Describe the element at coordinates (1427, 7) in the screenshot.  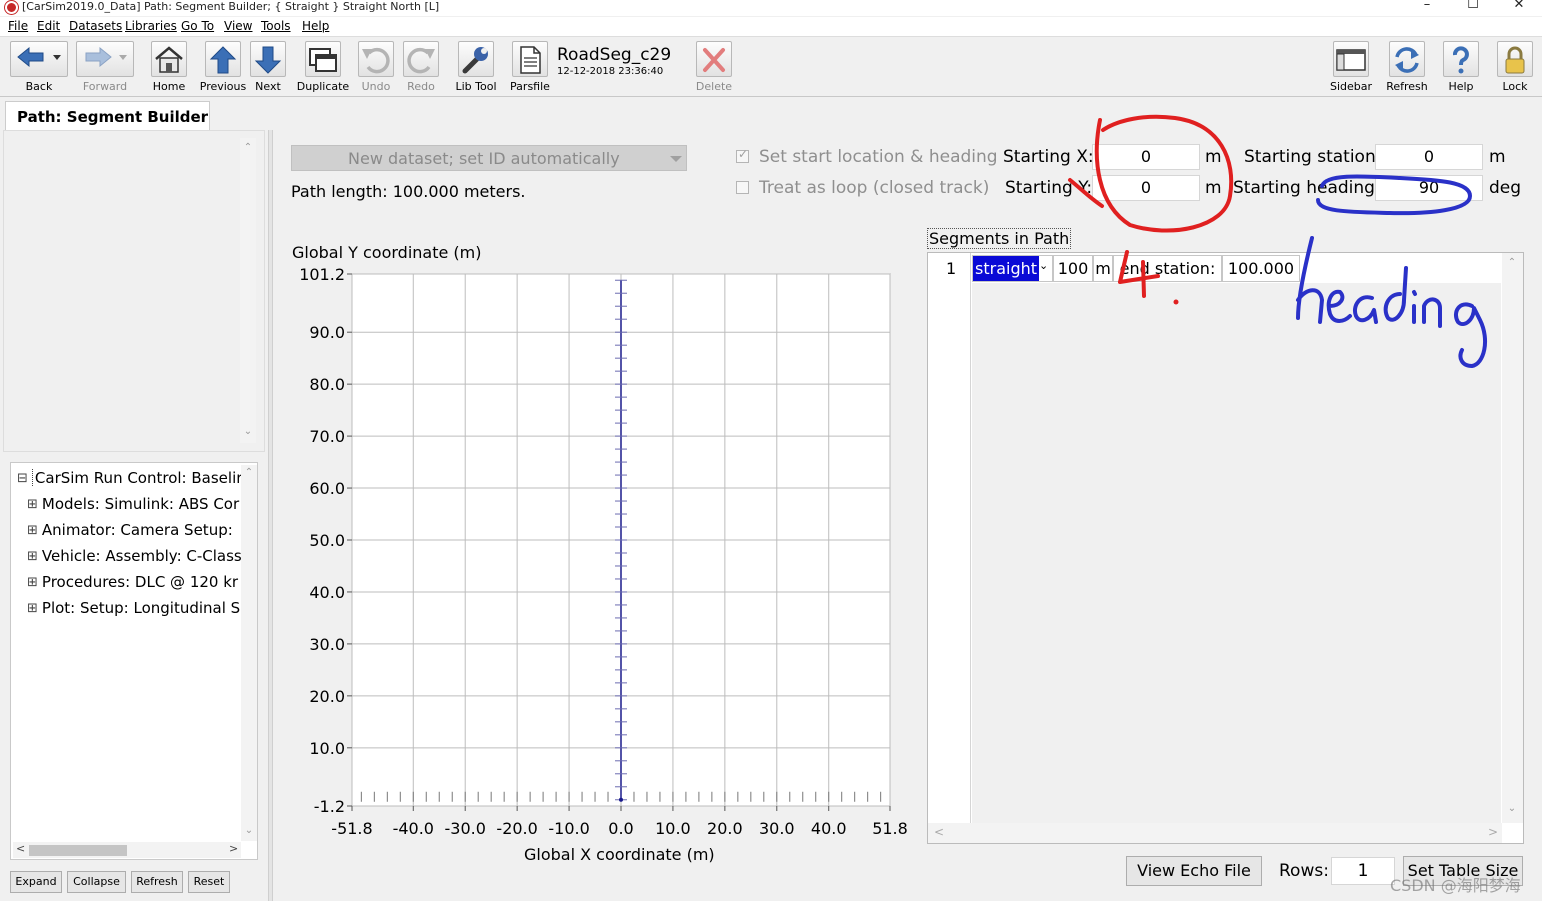
I see `minimize-button: –` at that location.